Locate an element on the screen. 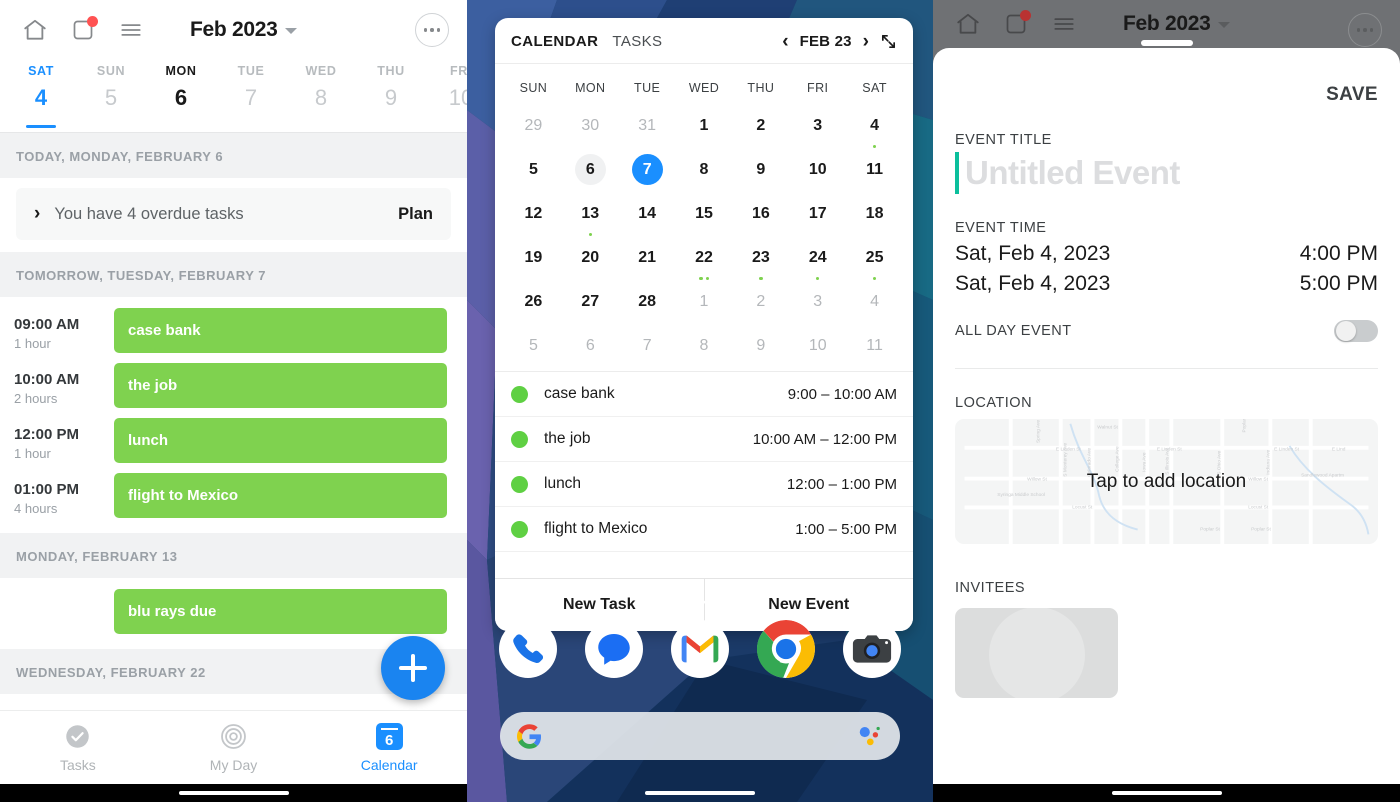  app-drawer-chevron-up-icon is located at coordinates (700, 602).